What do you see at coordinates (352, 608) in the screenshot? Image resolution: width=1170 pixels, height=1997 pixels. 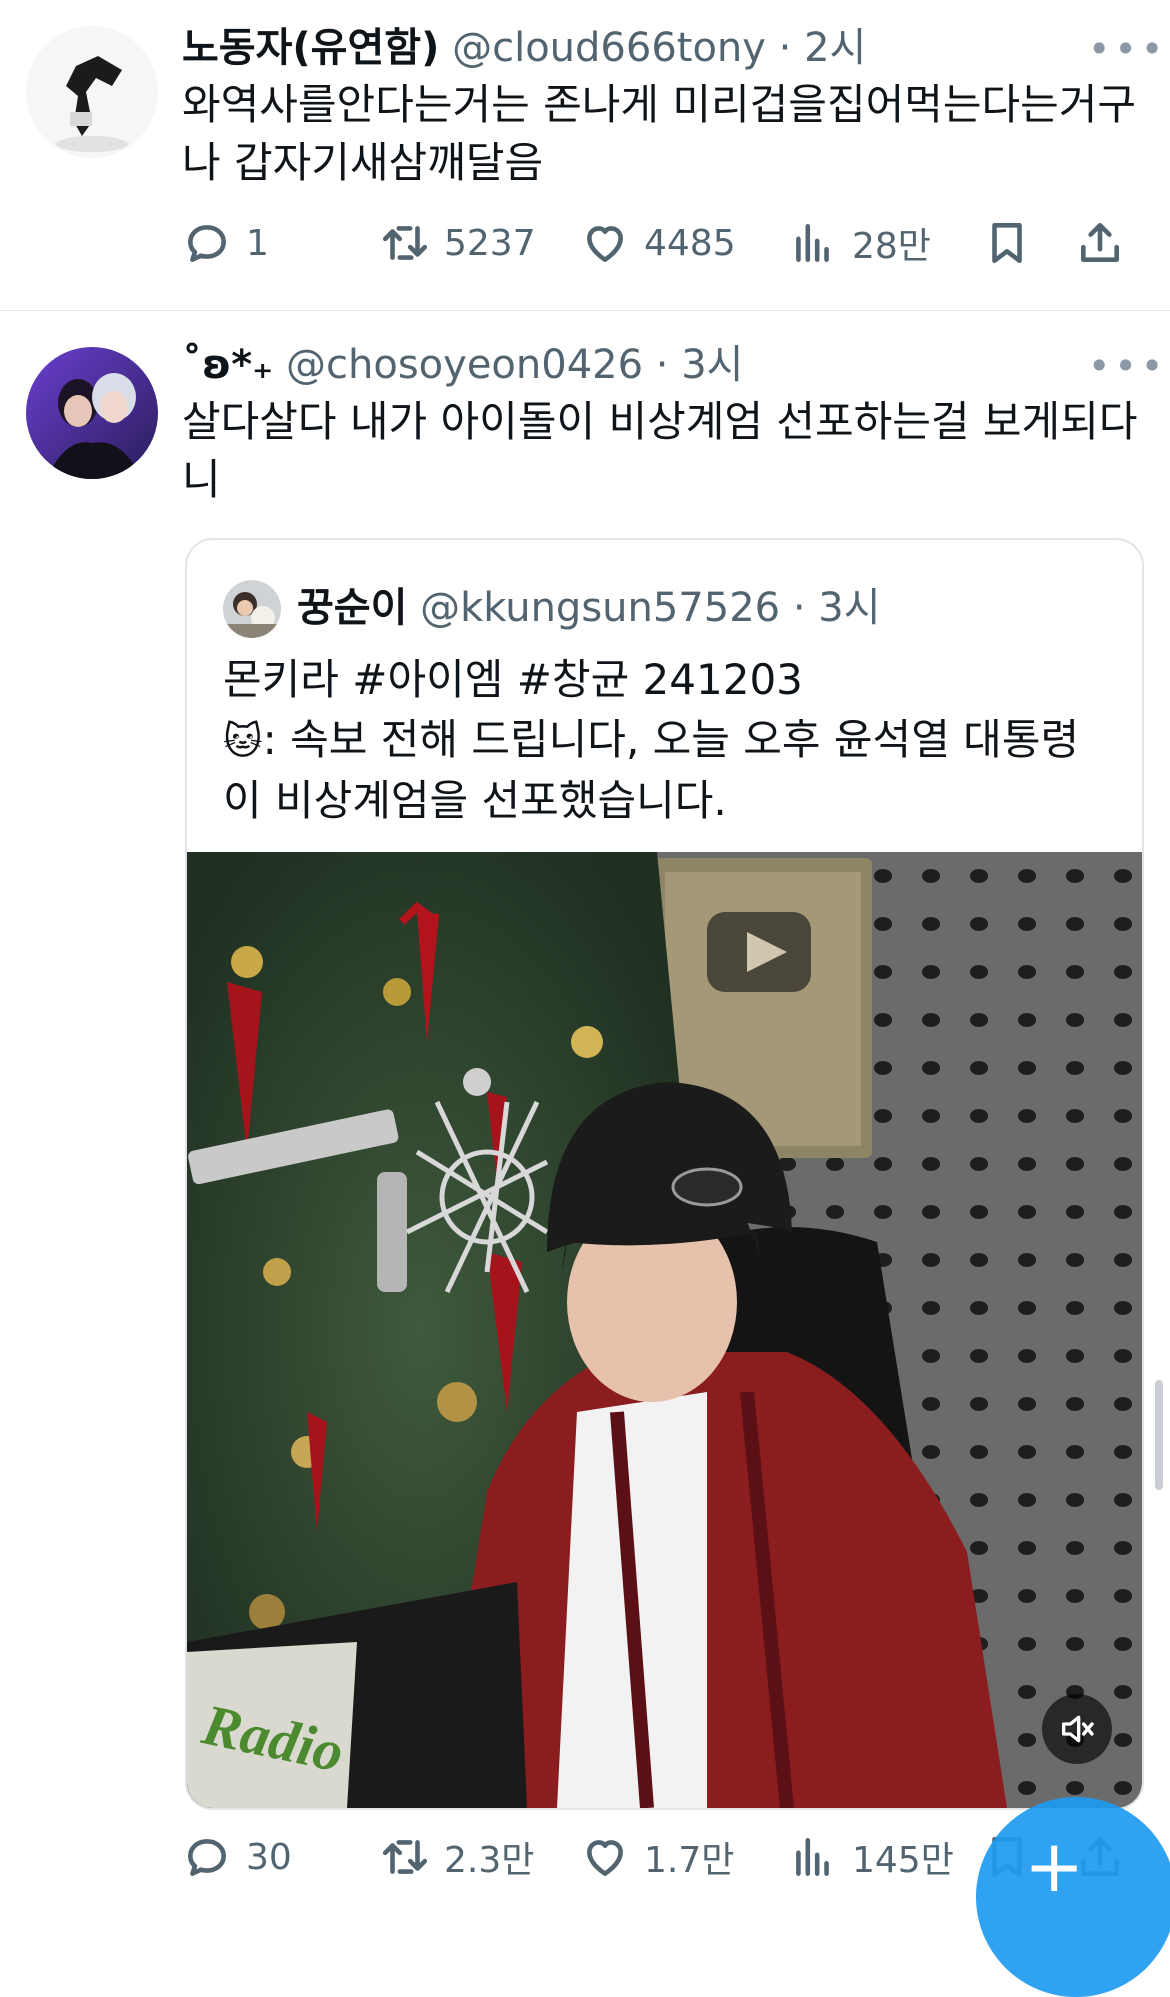 I see `quoted-author-name: 꿍순이` at bounding box center [352, 608].